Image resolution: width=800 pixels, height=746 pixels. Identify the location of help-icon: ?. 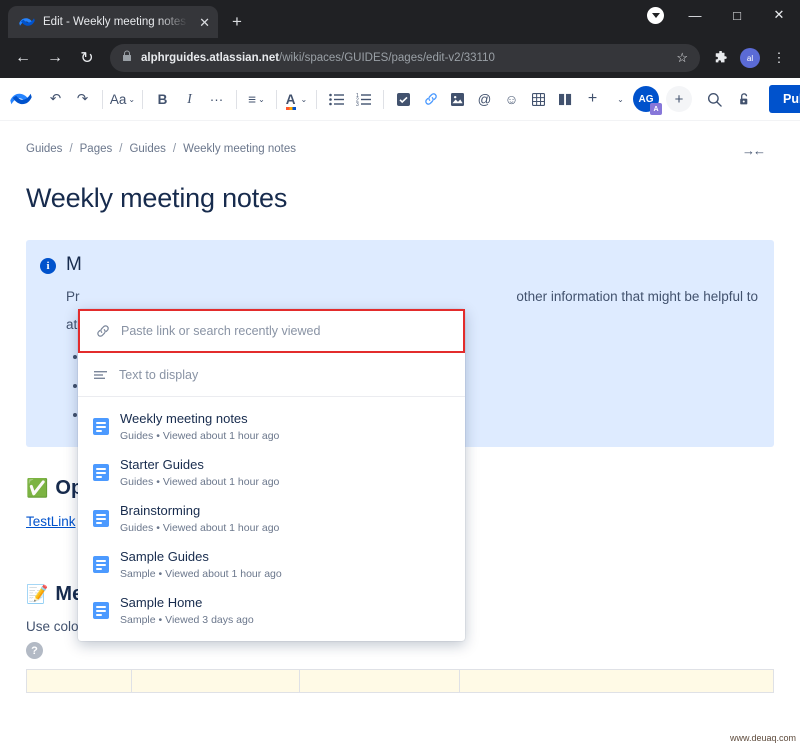
(34, 651).